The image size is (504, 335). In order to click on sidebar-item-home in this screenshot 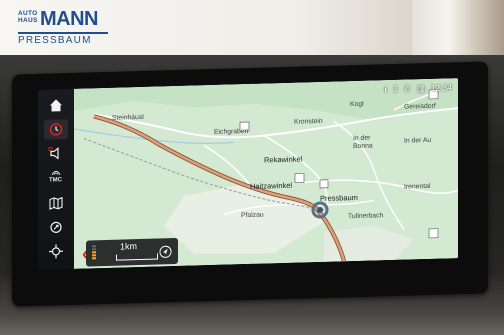, I will do `click(56, 105)`.